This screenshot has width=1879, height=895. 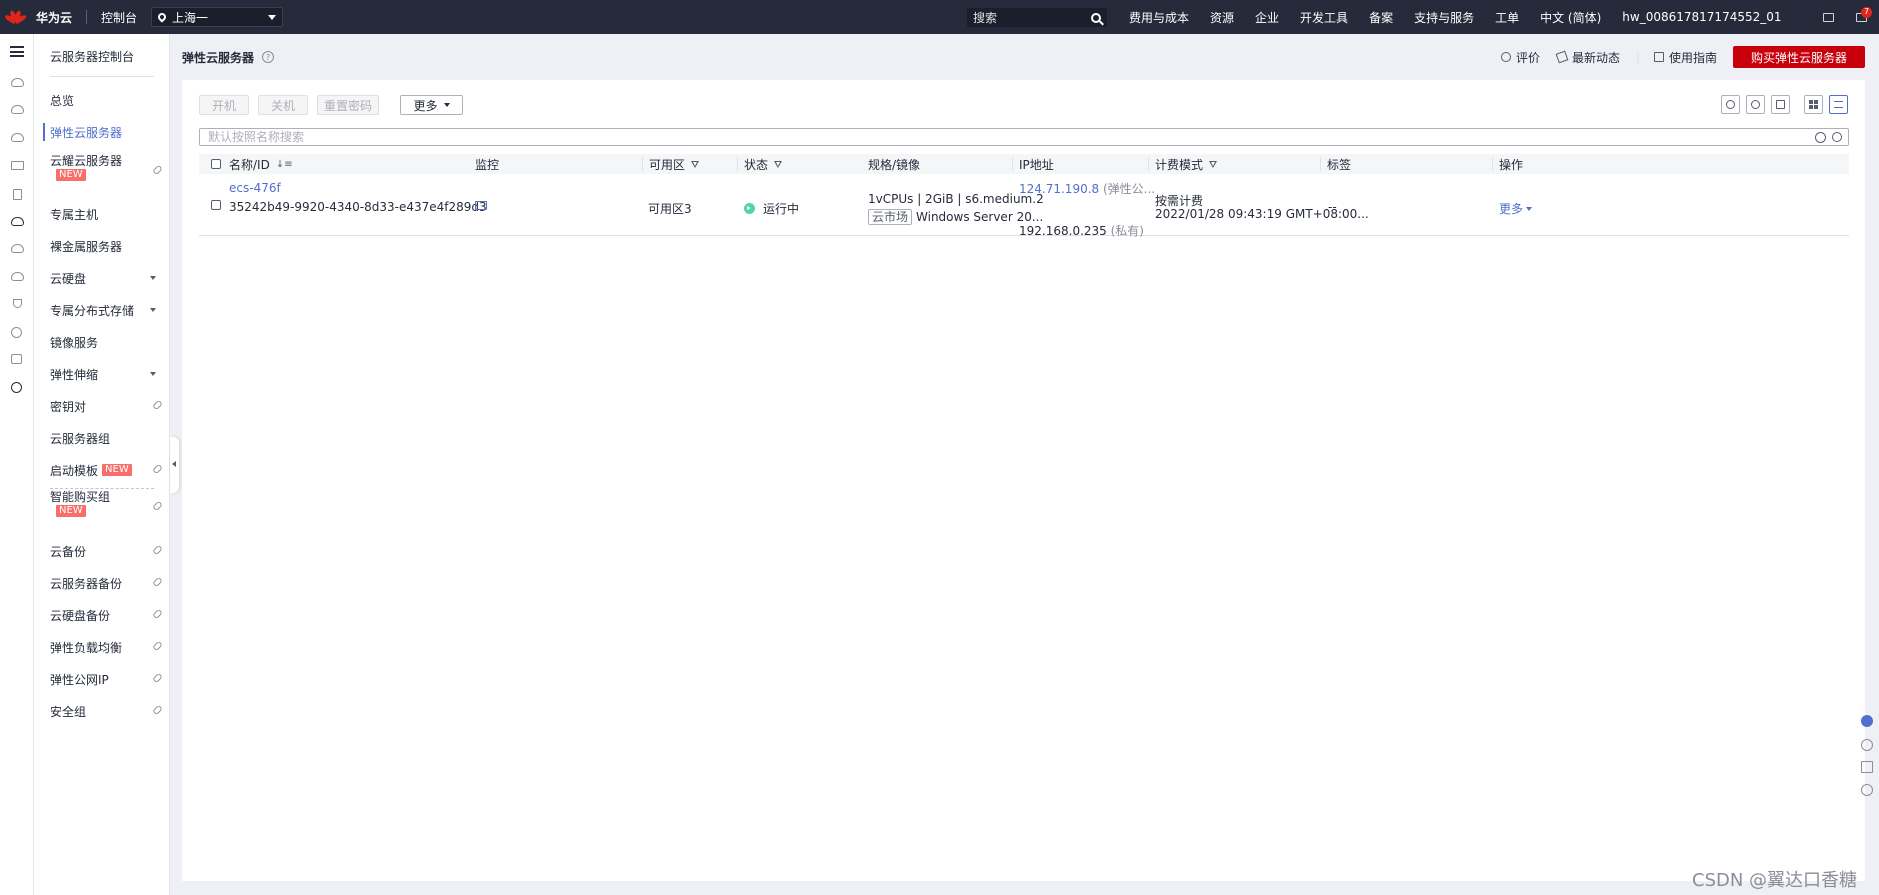 I want to click on select-all-checkbox, so click(x=216, y=164).